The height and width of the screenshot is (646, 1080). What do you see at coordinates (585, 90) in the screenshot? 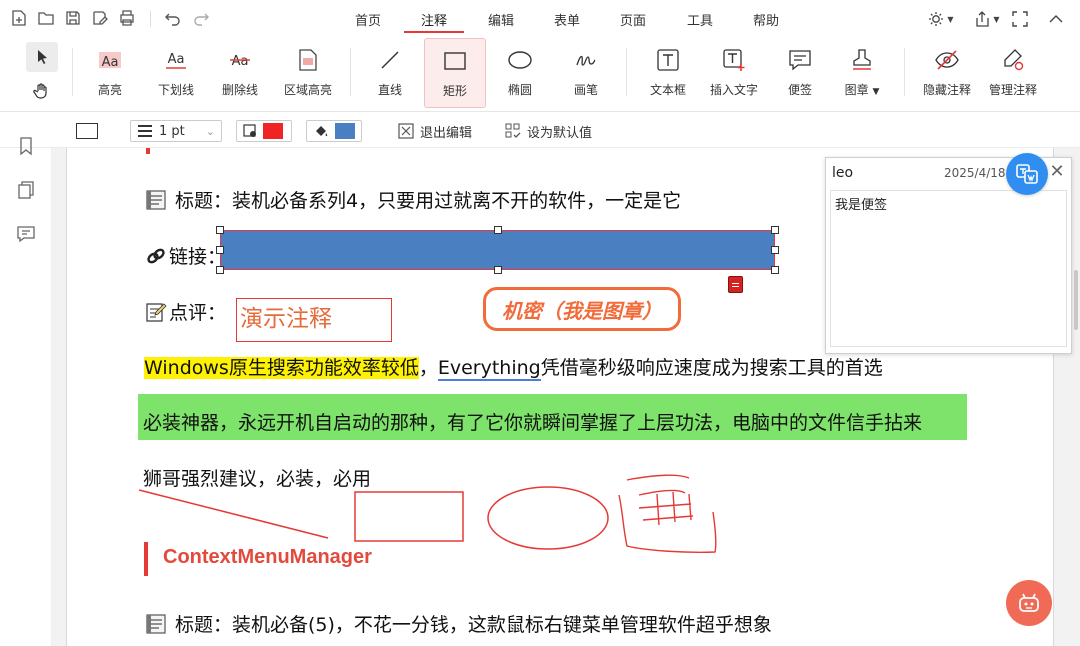
I see `tool-label: 画笔` at bounding box center [585, 90].